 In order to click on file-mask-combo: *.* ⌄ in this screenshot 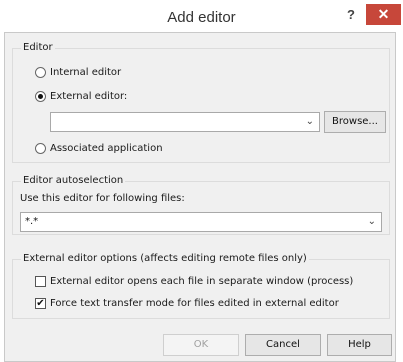, I will do `click(201, 222)`.